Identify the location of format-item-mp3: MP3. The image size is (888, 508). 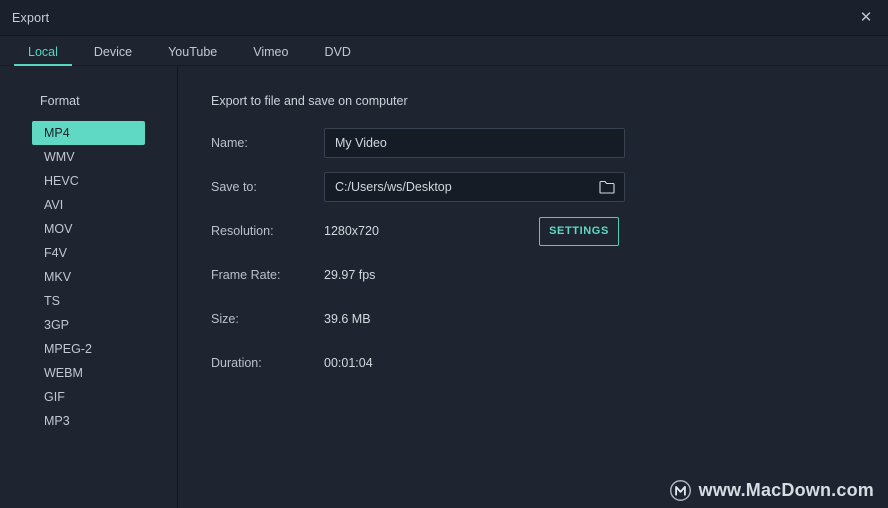
(88, 421).